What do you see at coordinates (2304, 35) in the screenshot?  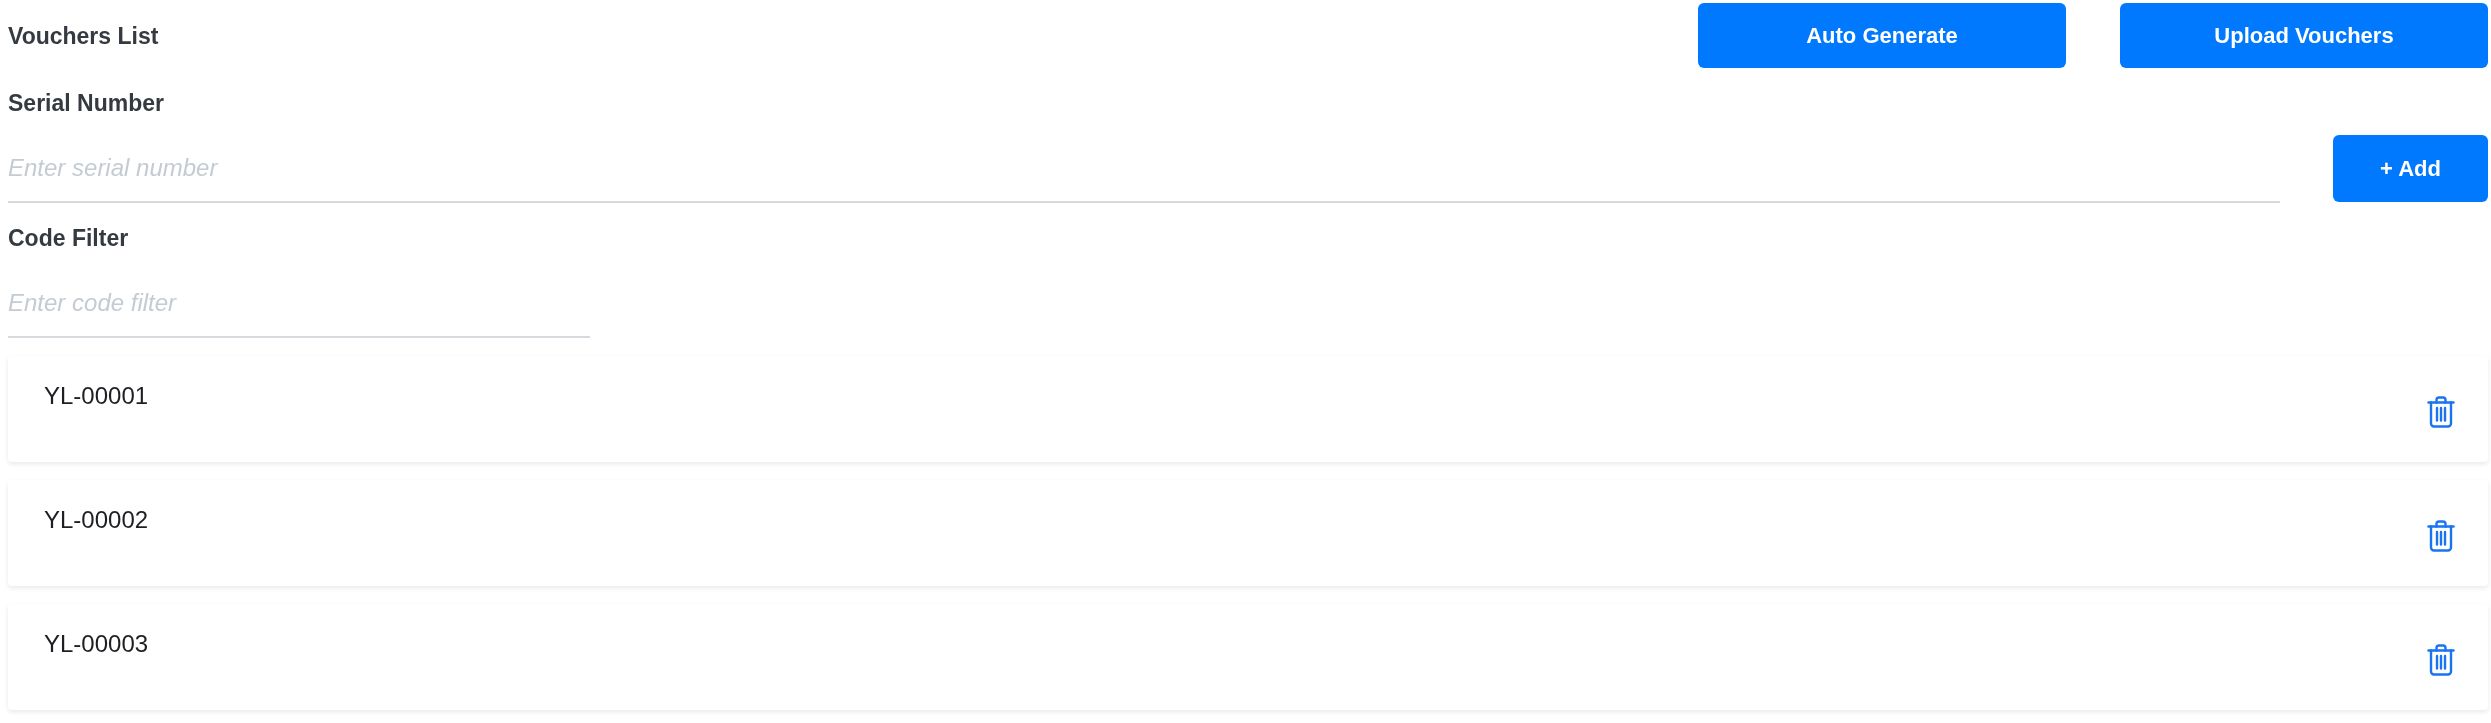 I see `upload-vouchers-button: Upload Vouchers` at bounding box center [2304, 35].